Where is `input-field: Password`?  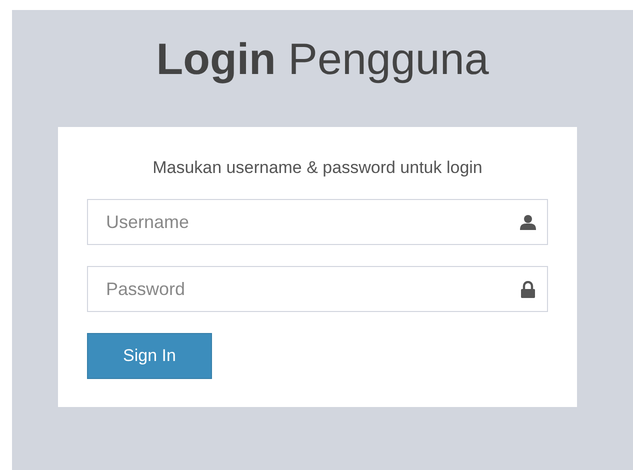
input-field: Password is located at coordinates (317, 289).